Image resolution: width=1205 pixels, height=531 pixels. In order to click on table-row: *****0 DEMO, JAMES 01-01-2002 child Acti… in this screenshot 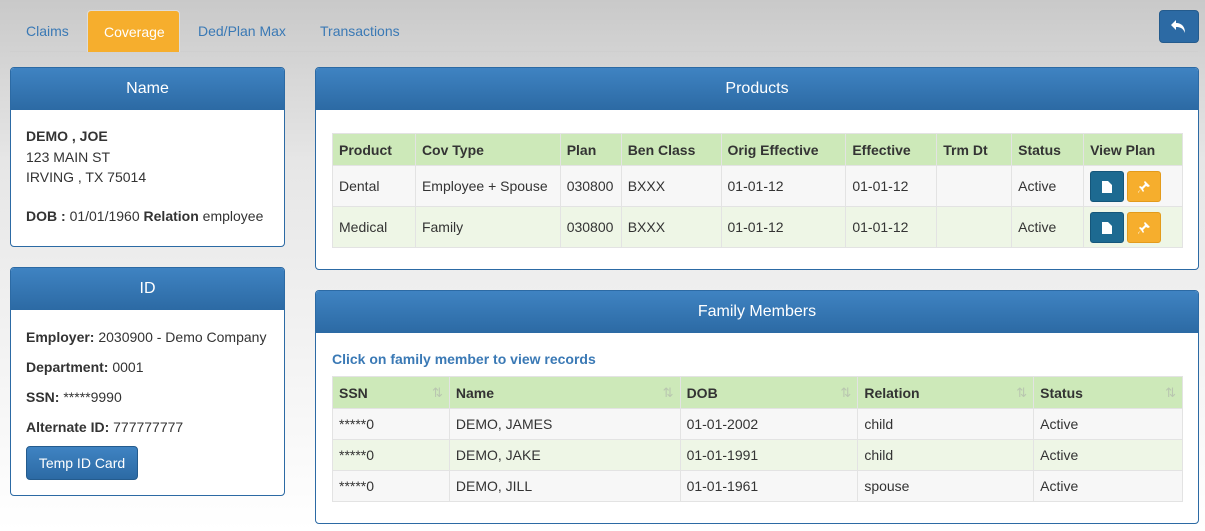, I will do `click(757, 424)`.